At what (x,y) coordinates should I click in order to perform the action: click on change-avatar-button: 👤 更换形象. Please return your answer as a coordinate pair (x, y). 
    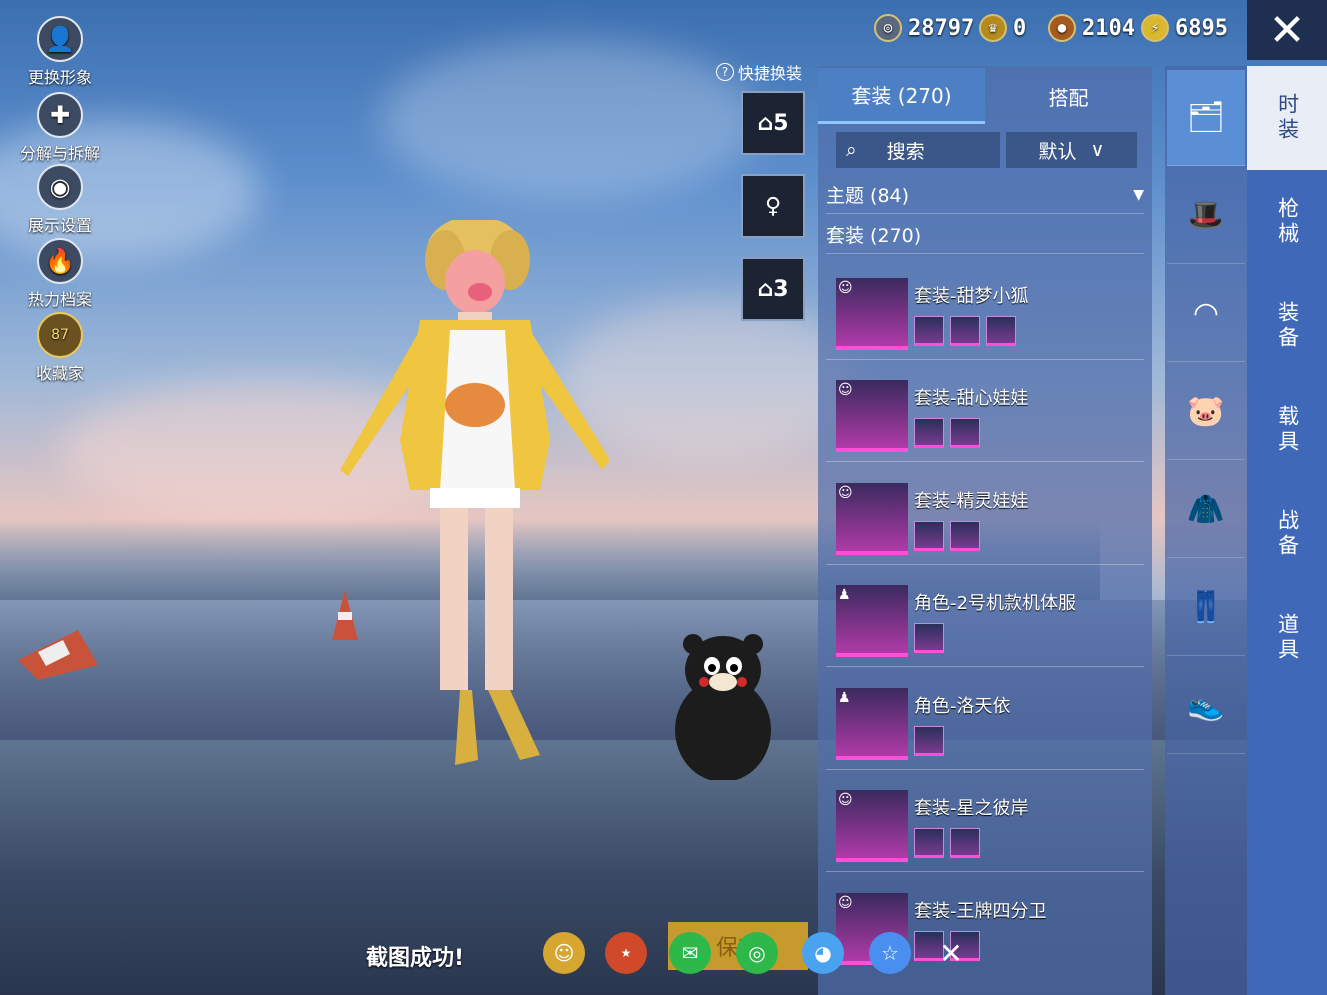
    Looking at the image, I should click on (60, 52).